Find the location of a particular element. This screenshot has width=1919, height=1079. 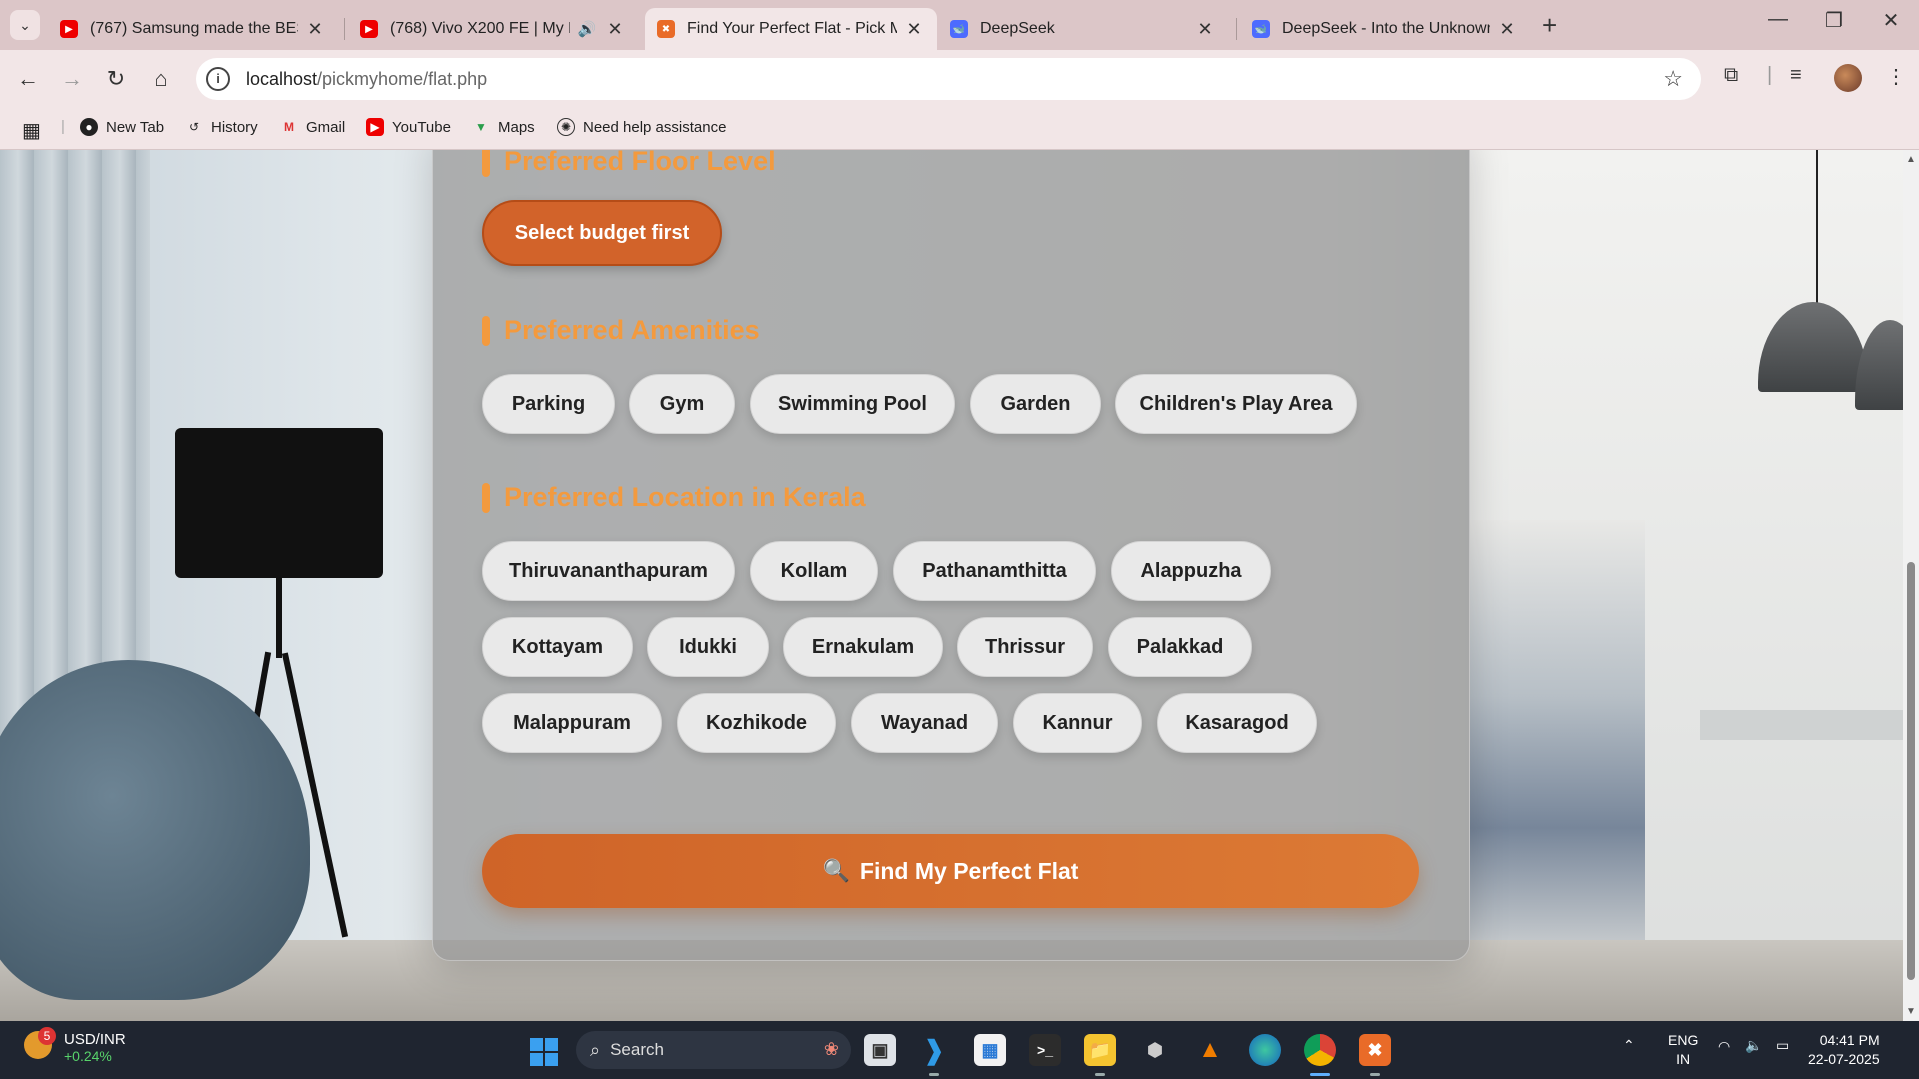

section-title-text: Preferred Floor Level is located at coordinates (640, 163).